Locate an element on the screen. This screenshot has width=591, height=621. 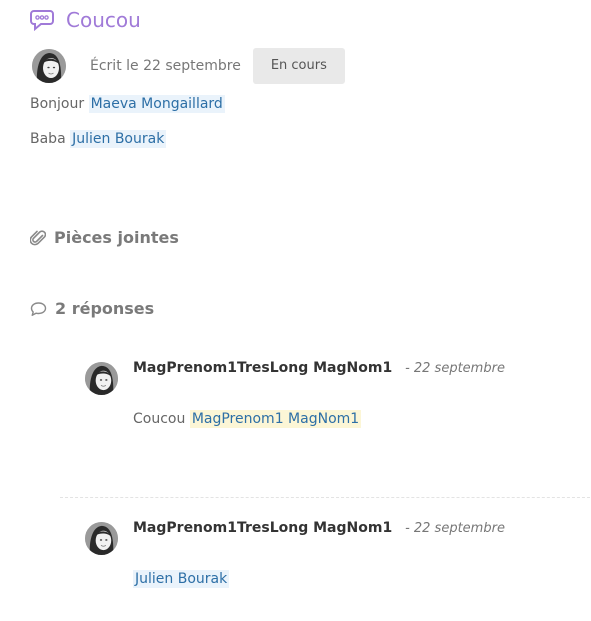
chat-bubble-icon is located at coordinates (42, 20).